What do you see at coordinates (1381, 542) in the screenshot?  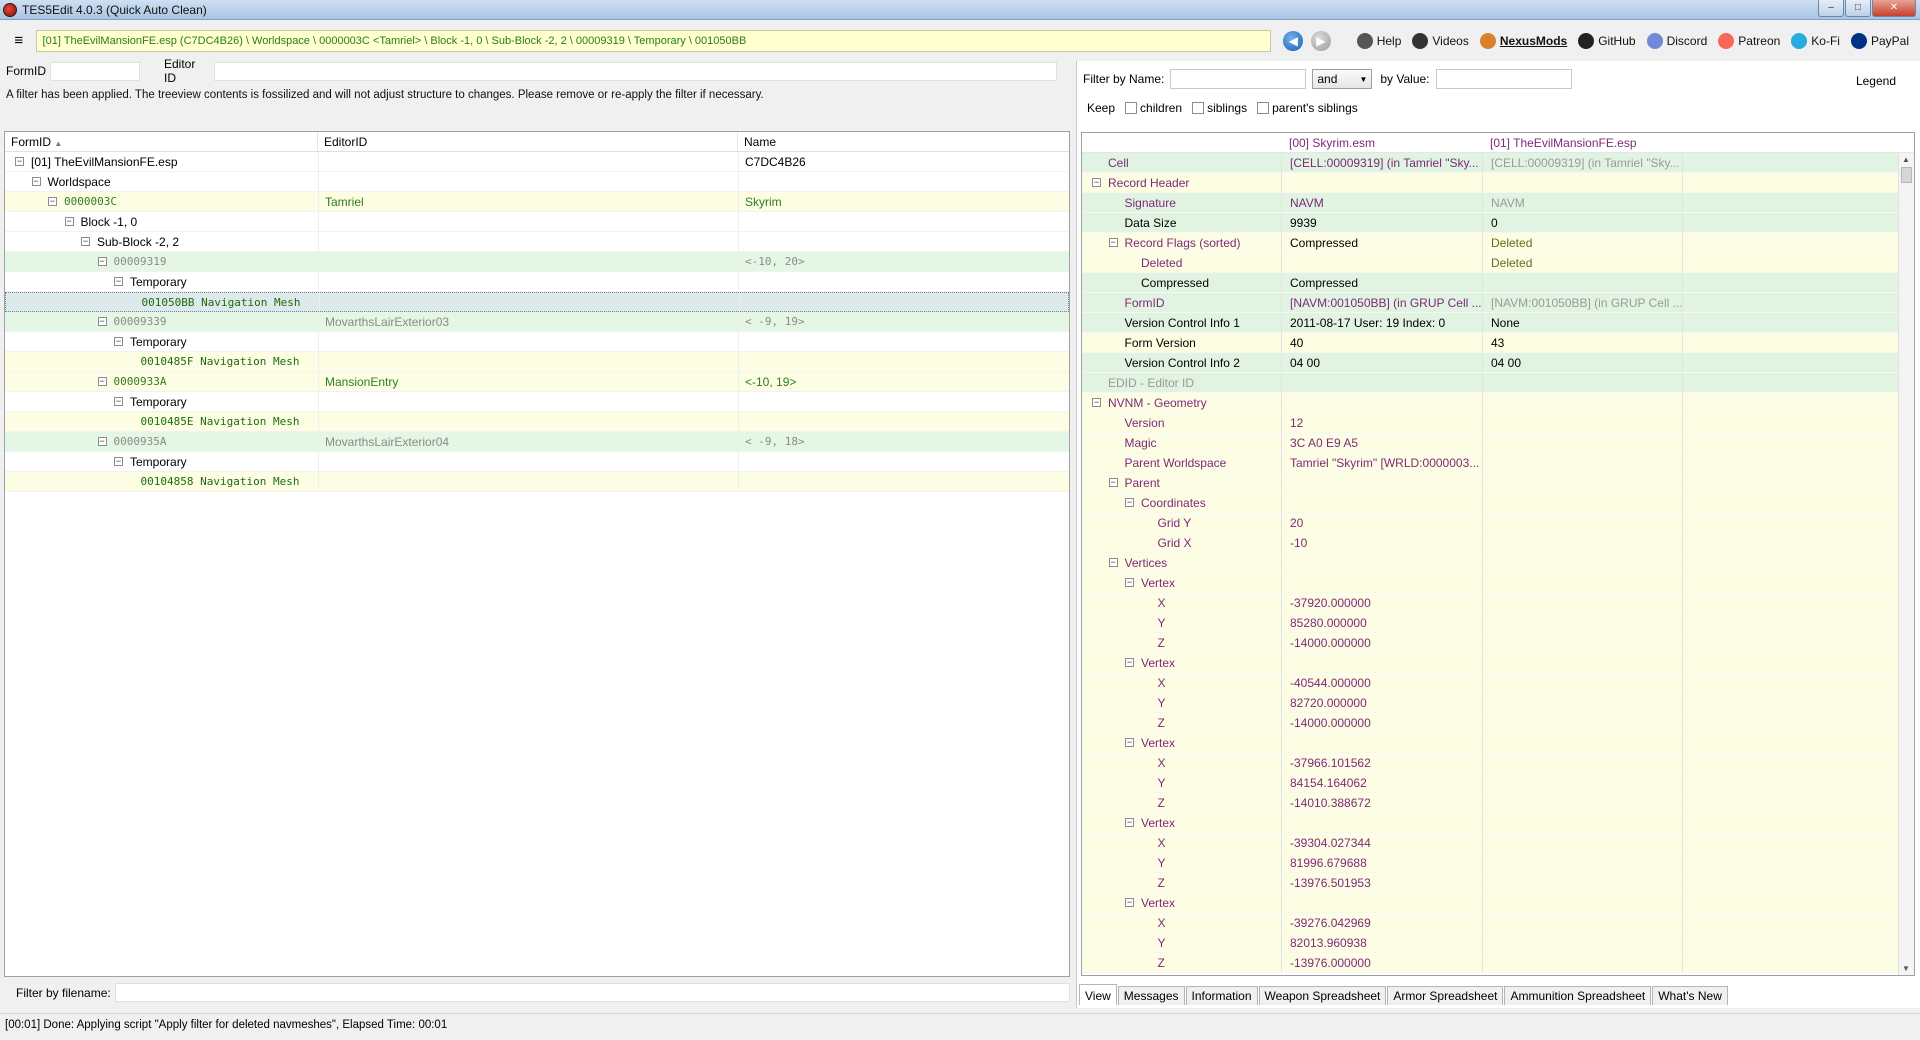 I see `master-value-cell: -10` at bounding box center [1381, 542].